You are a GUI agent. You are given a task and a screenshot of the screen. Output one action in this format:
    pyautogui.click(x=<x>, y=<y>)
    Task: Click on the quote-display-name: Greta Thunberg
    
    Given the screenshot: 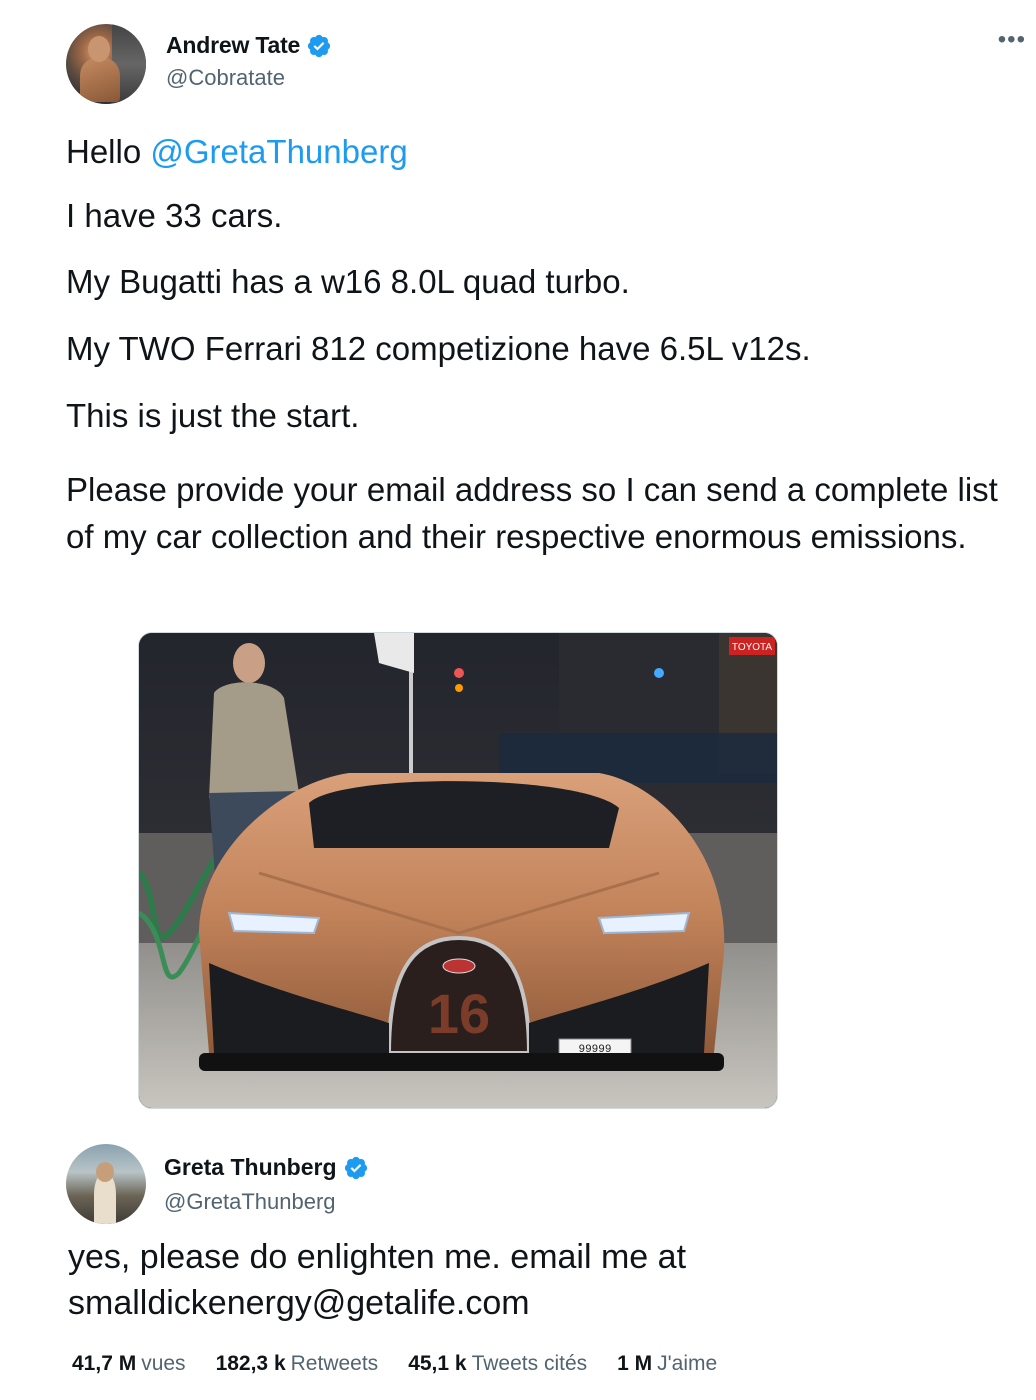 What is the action you would take?
    pyautogui.click(x=266, y=1167)
    